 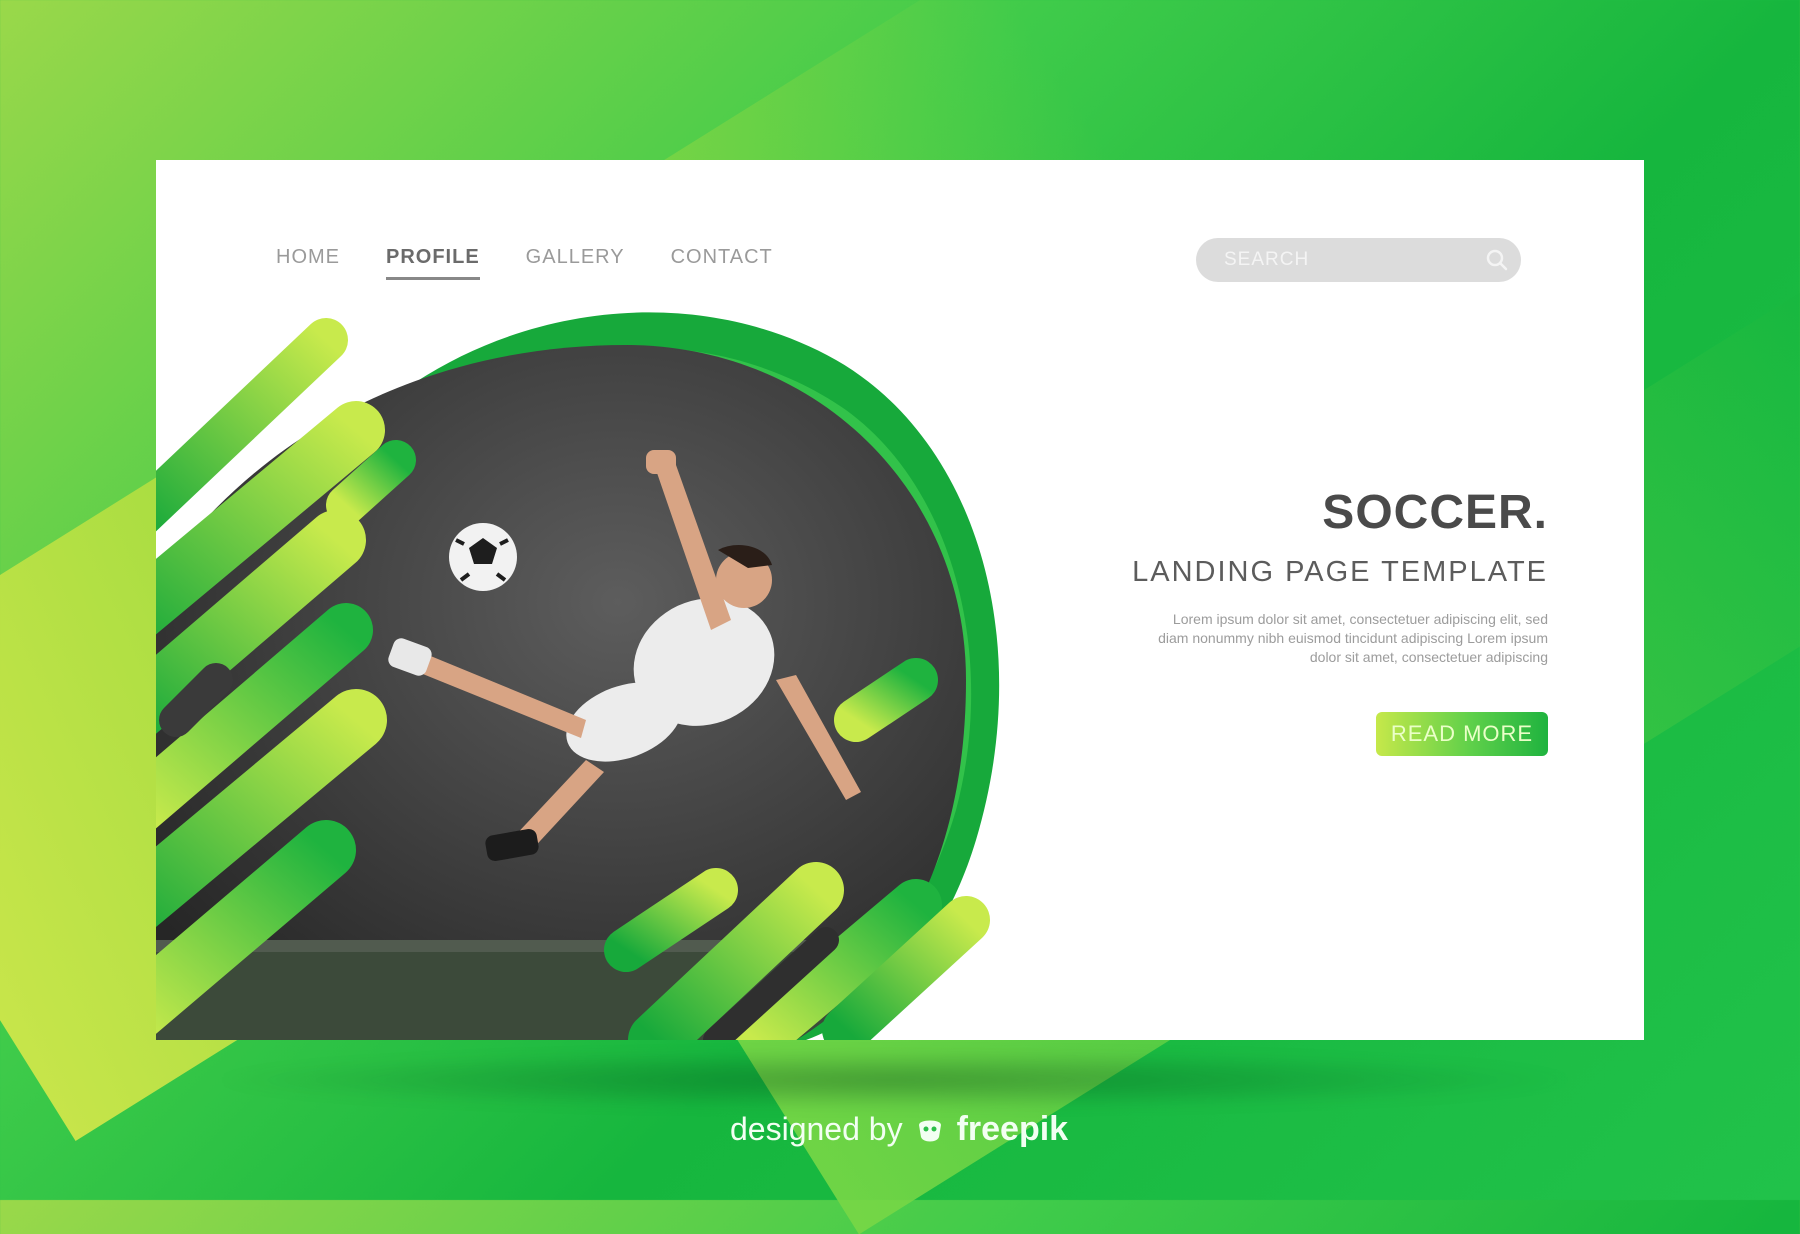 What do you see at coordinates (1349, 260) in the screenshot?
I see `search-input` at bounding box center [1349, 260].